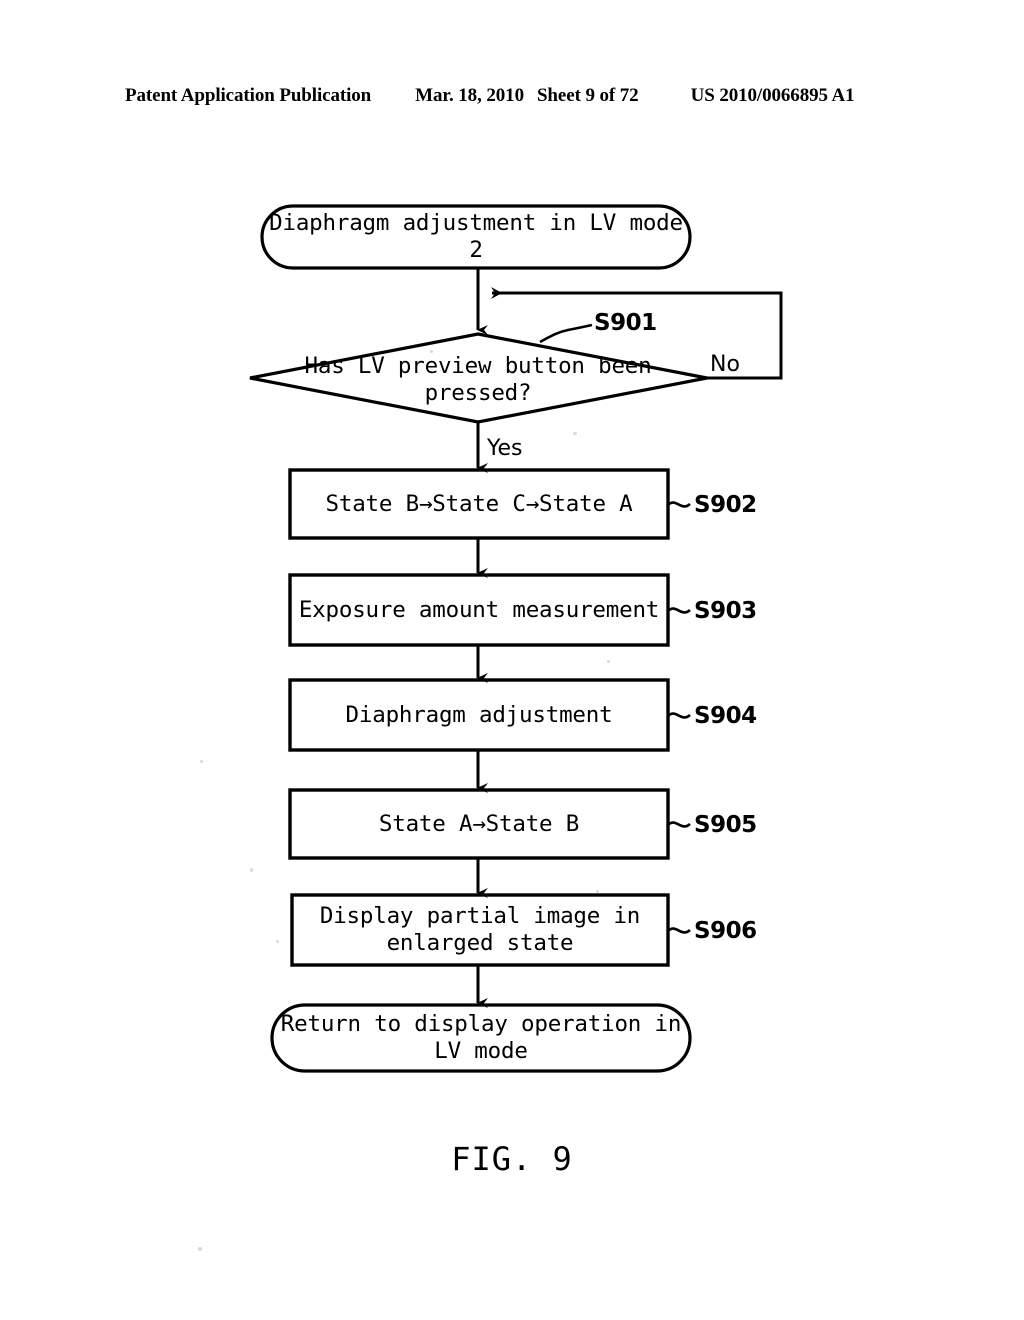 The image size is (1024, 1320). Describe the element at coordinates (566, 333) in the screenshot. I see `leader-s901` at that location.